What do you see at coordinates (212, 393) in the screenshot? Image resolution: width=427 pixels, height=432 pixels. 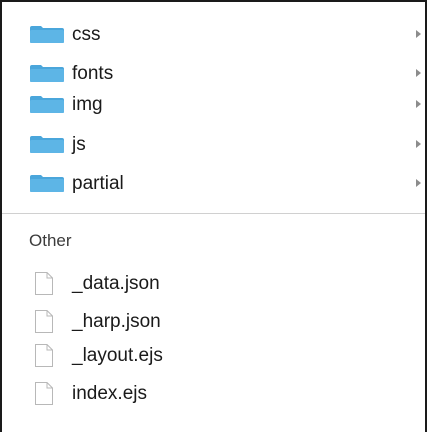 I see `file-row-index-ejs: index.ejs` at bounding box center [212, 393].